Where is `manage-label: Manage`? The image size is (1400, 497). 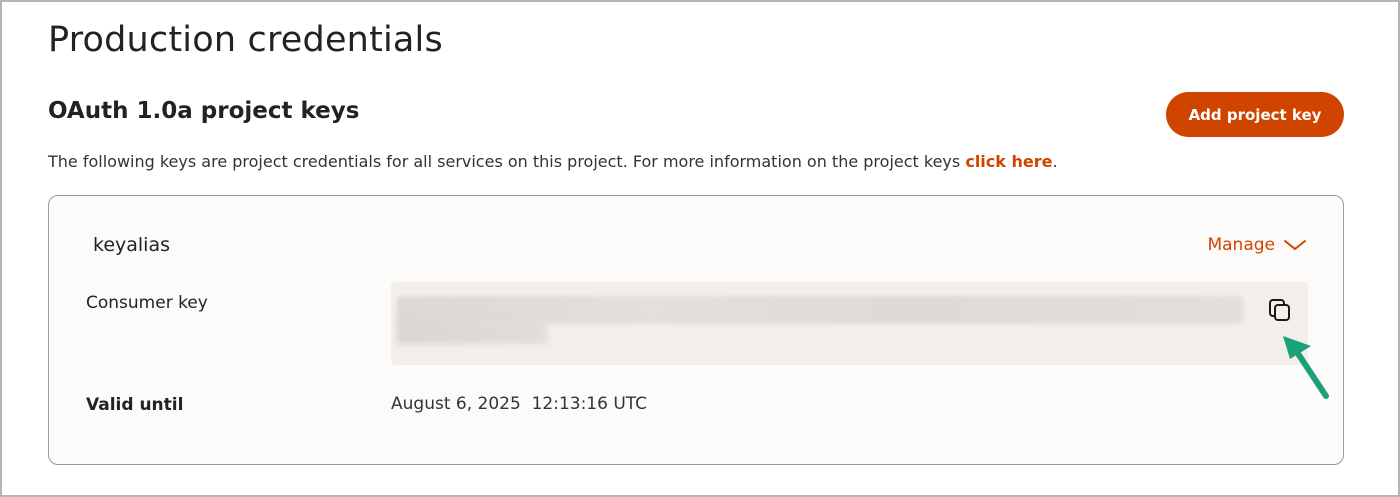 manage-label: Manage is located at coordinates (1241, 245).